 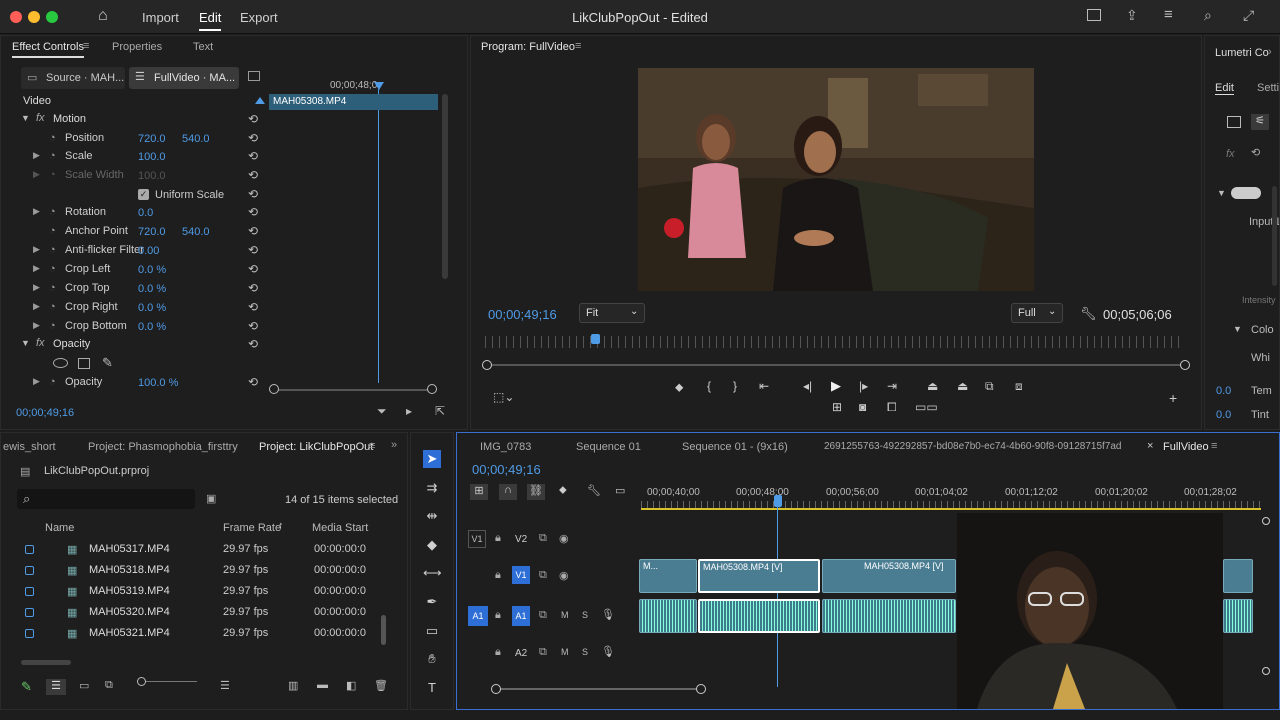 I want to click on resolution-dropdown: Full ⌄, so click(x=1037, y=313).